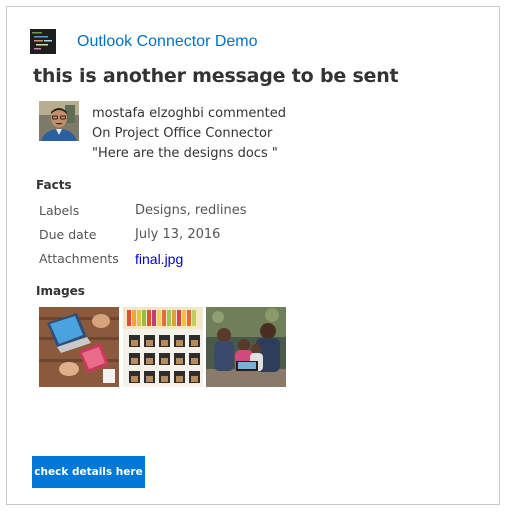 The image size is (515, 517). Describe the element at coordinates (88, 472) in the screenshot. I see `check-details-button: check details here` at that location.